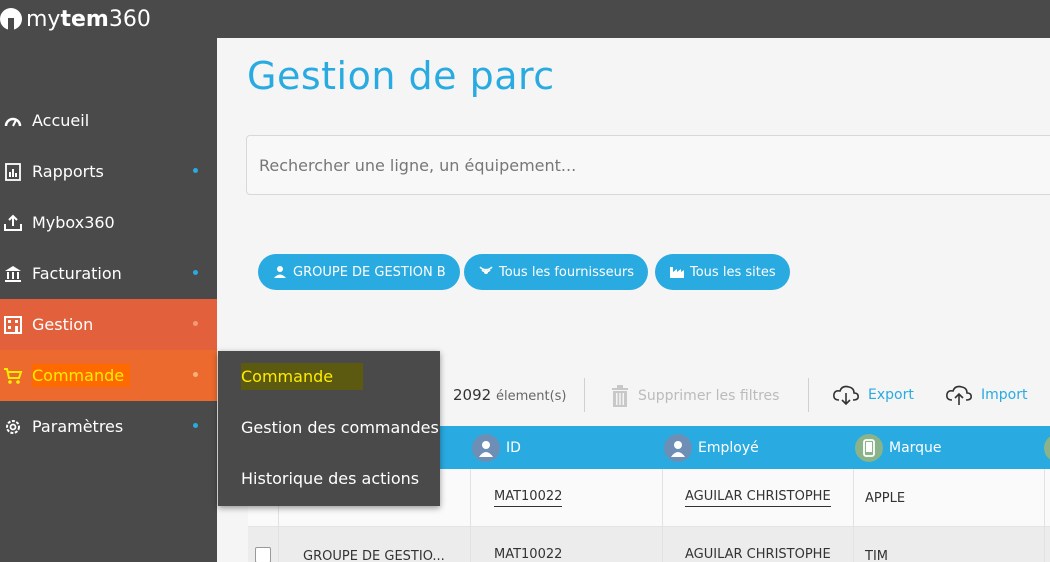 The height and width of the screenshot is (562, 1050). Describe the element at coordinates (885, 498) in the screenshot. I see `cell-brand: APPLE` at that location.